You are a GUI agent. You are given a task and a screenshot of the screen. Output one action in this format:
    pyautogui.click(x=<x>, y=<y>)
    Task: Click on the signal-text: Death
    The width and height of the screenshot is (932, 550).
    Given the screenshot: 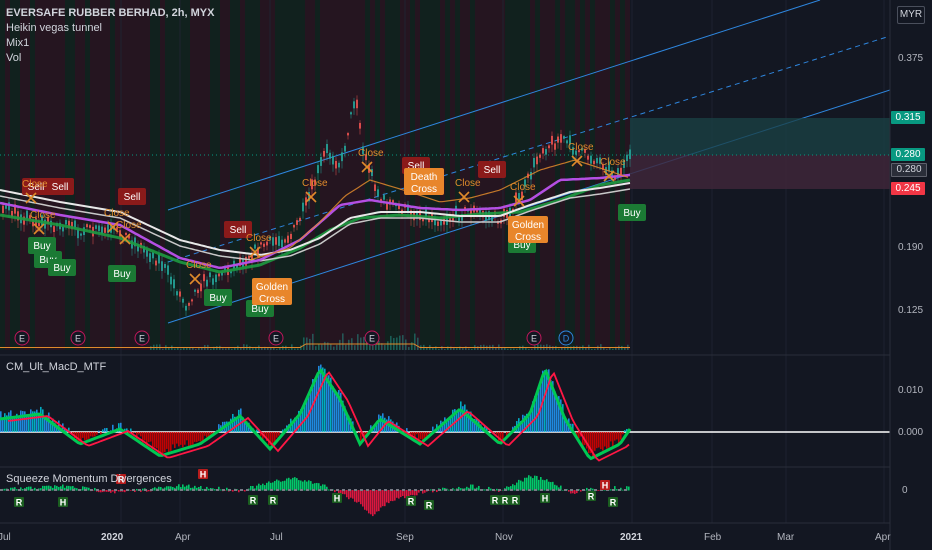 What is the action you would take?
    pyautogui.click(x=424, y=177)
    